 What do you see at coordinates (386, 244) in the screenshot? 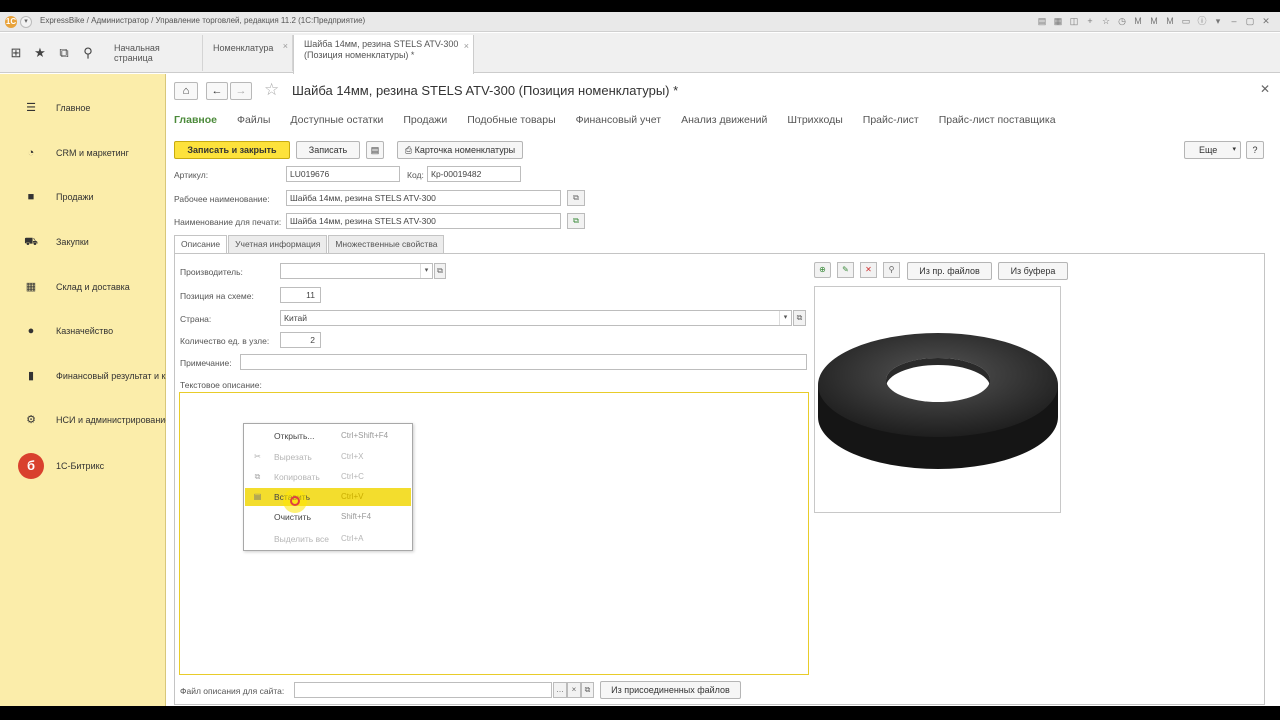
I see `tab-properties: Множественные свойства` at bounding box center [386, 244].